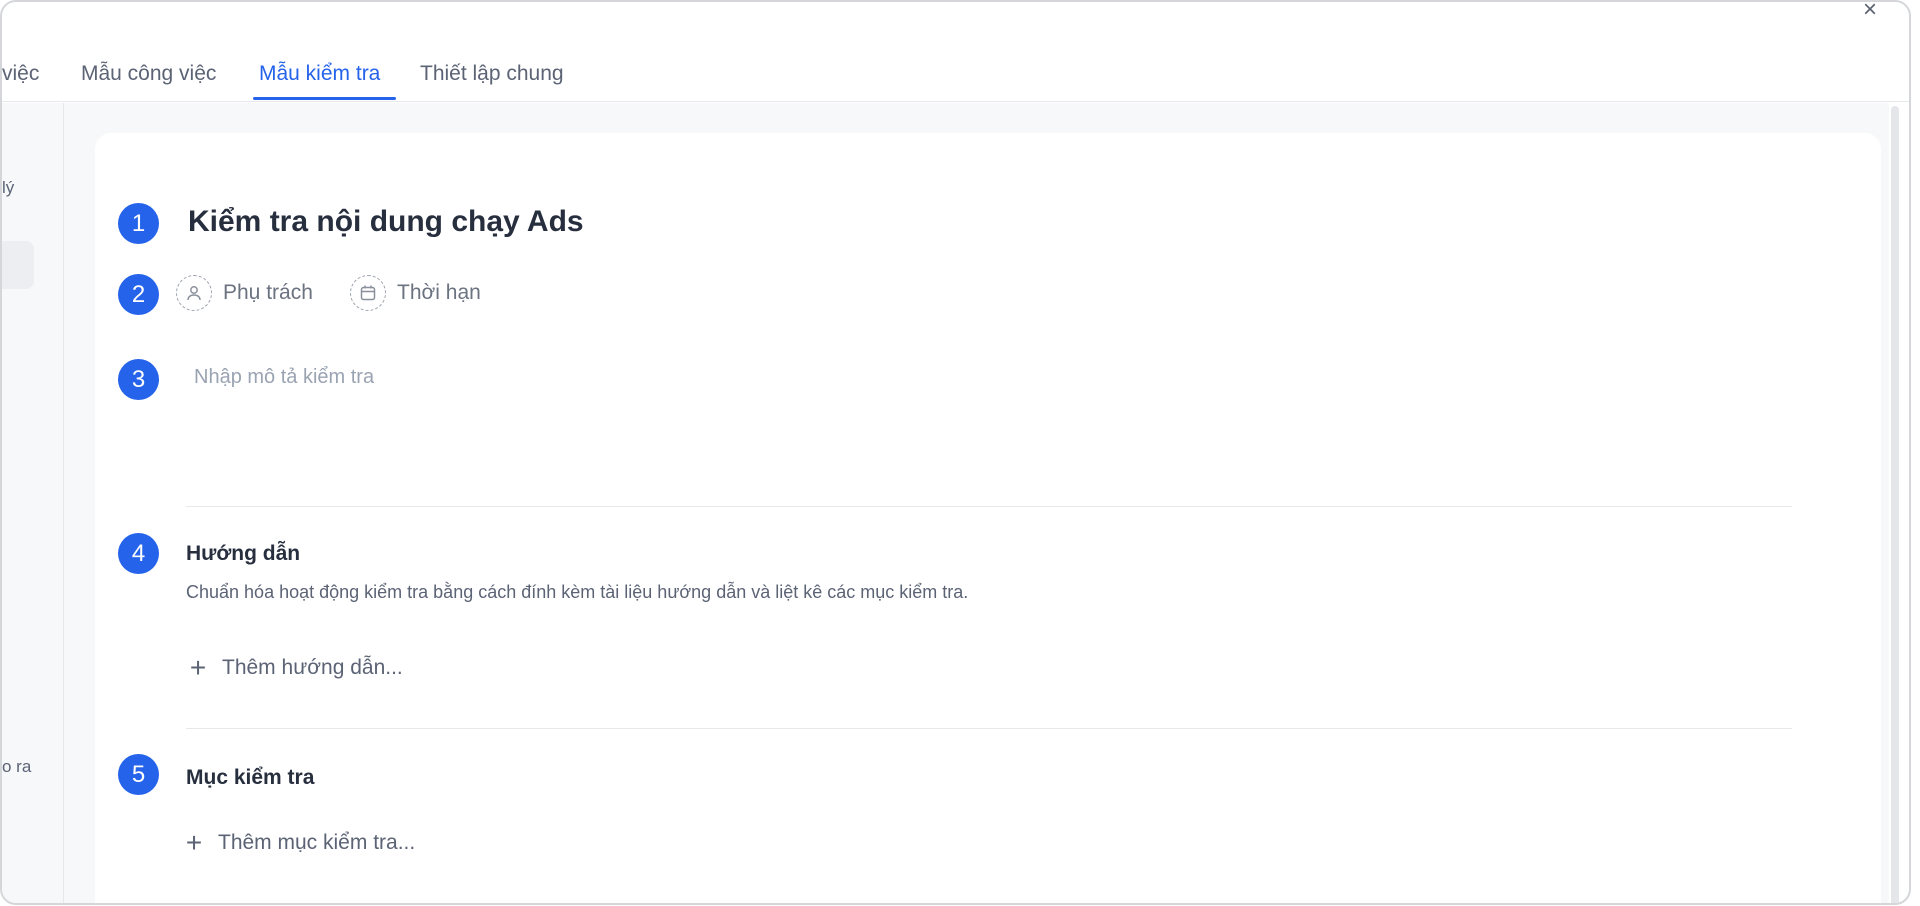 This screenshot has width=1920, height=906. Describe the element at coordinates (20, 74) in the screenshot. I see `tab-cong-viec: việc` at that location.